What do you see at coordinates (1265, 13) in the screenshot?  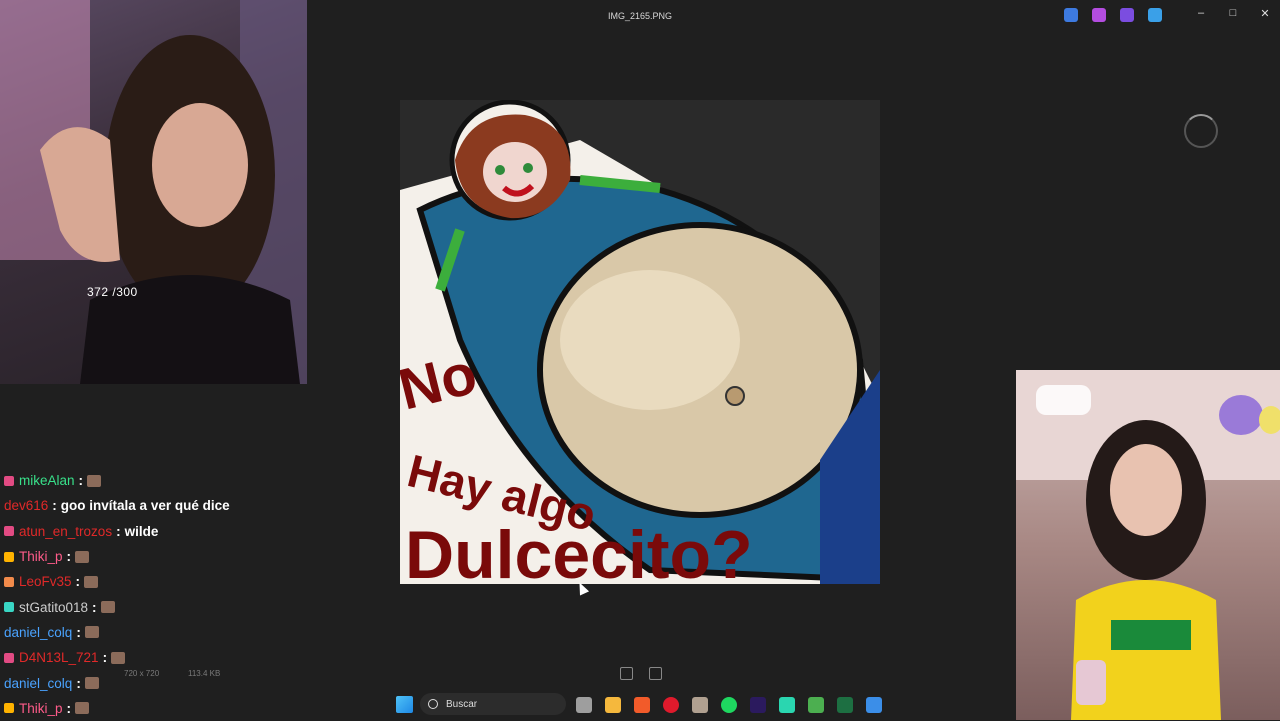 I see `close-icon: ✕` at bounding box center [1265, 13].